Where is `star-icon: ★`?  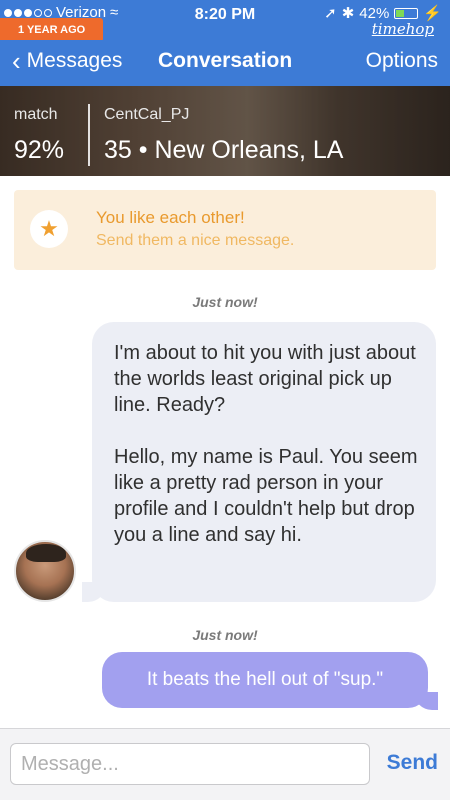
star-icon: ★ is located at coordinates (49, 229).